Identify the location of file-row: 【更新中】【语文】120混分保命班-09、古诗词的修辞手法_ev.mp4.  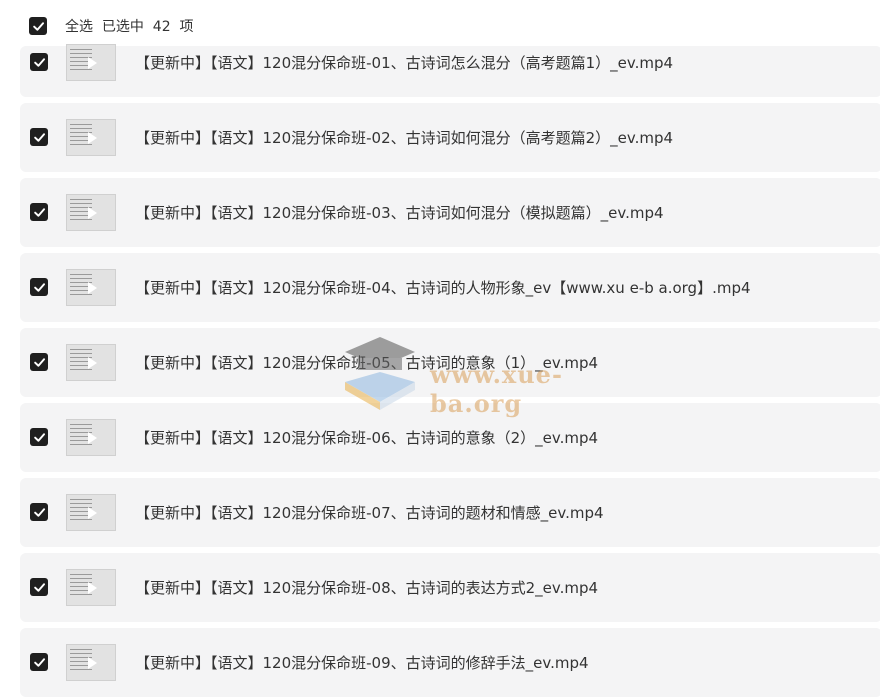
(450, 662).